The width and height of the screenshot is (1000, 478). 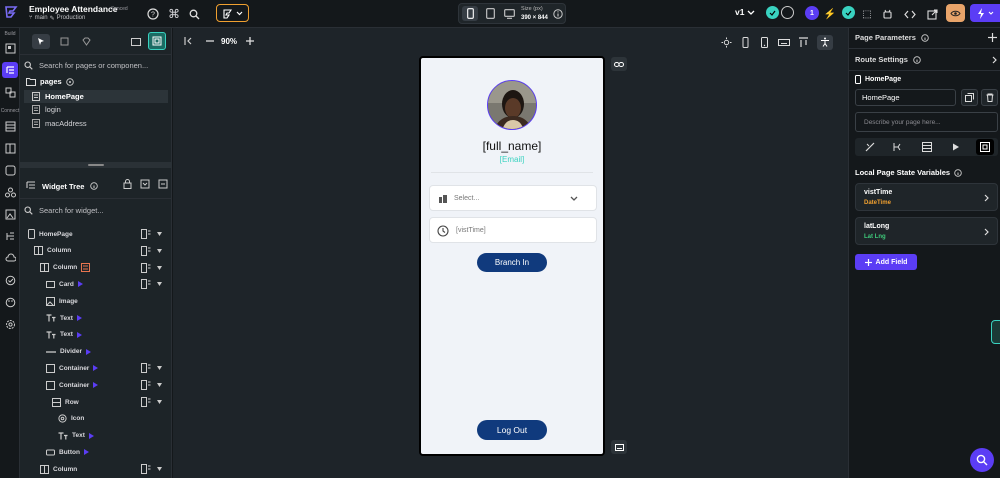 What do you see at coordinates (619, 64) in the screenshot?
I see `link-chip` at bounding box center [619, 64].